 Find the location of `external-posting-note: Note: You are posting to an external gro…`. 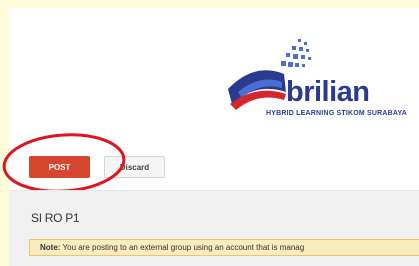

external-posting-note: Note: You are posting to an external gro… is located at coordinates (224, 247).